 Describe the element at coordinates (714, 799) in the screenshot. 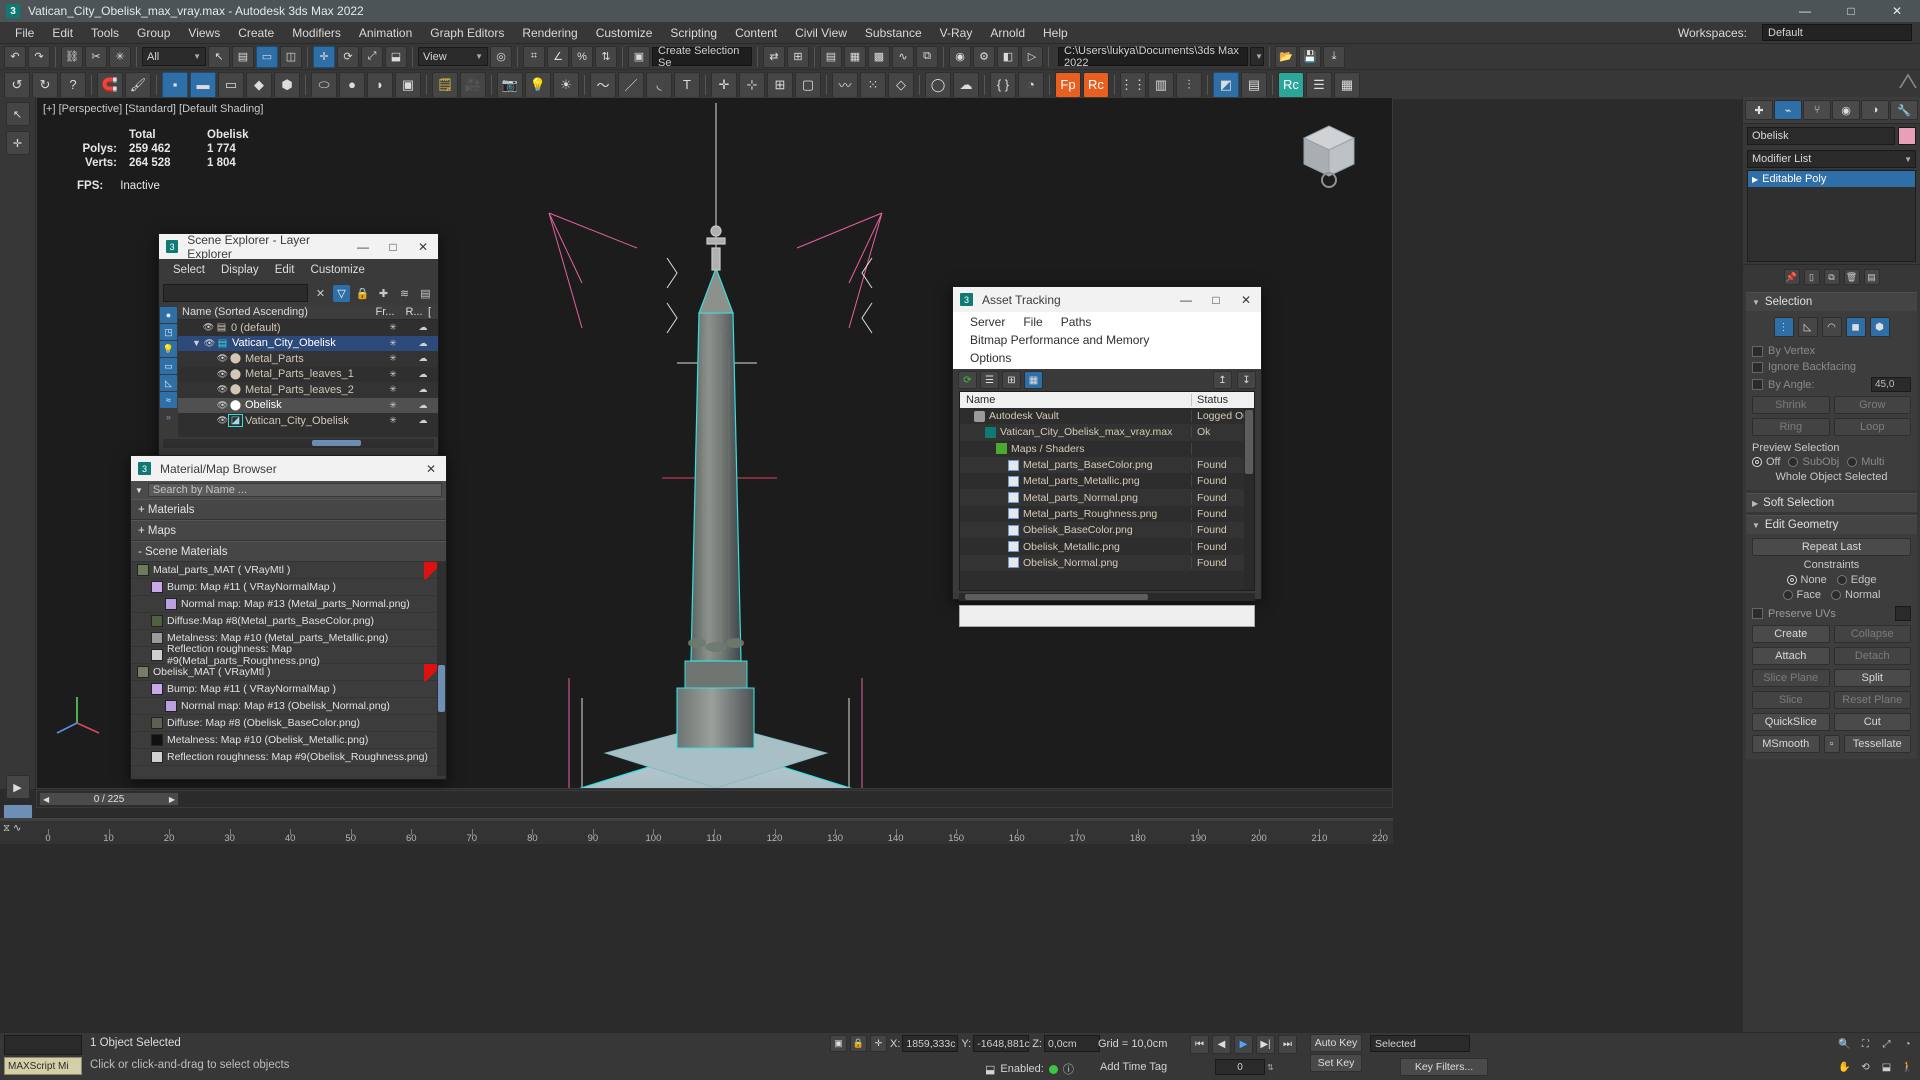

I see `time-slider: ◀ 0 / 225 ▶` at that location.